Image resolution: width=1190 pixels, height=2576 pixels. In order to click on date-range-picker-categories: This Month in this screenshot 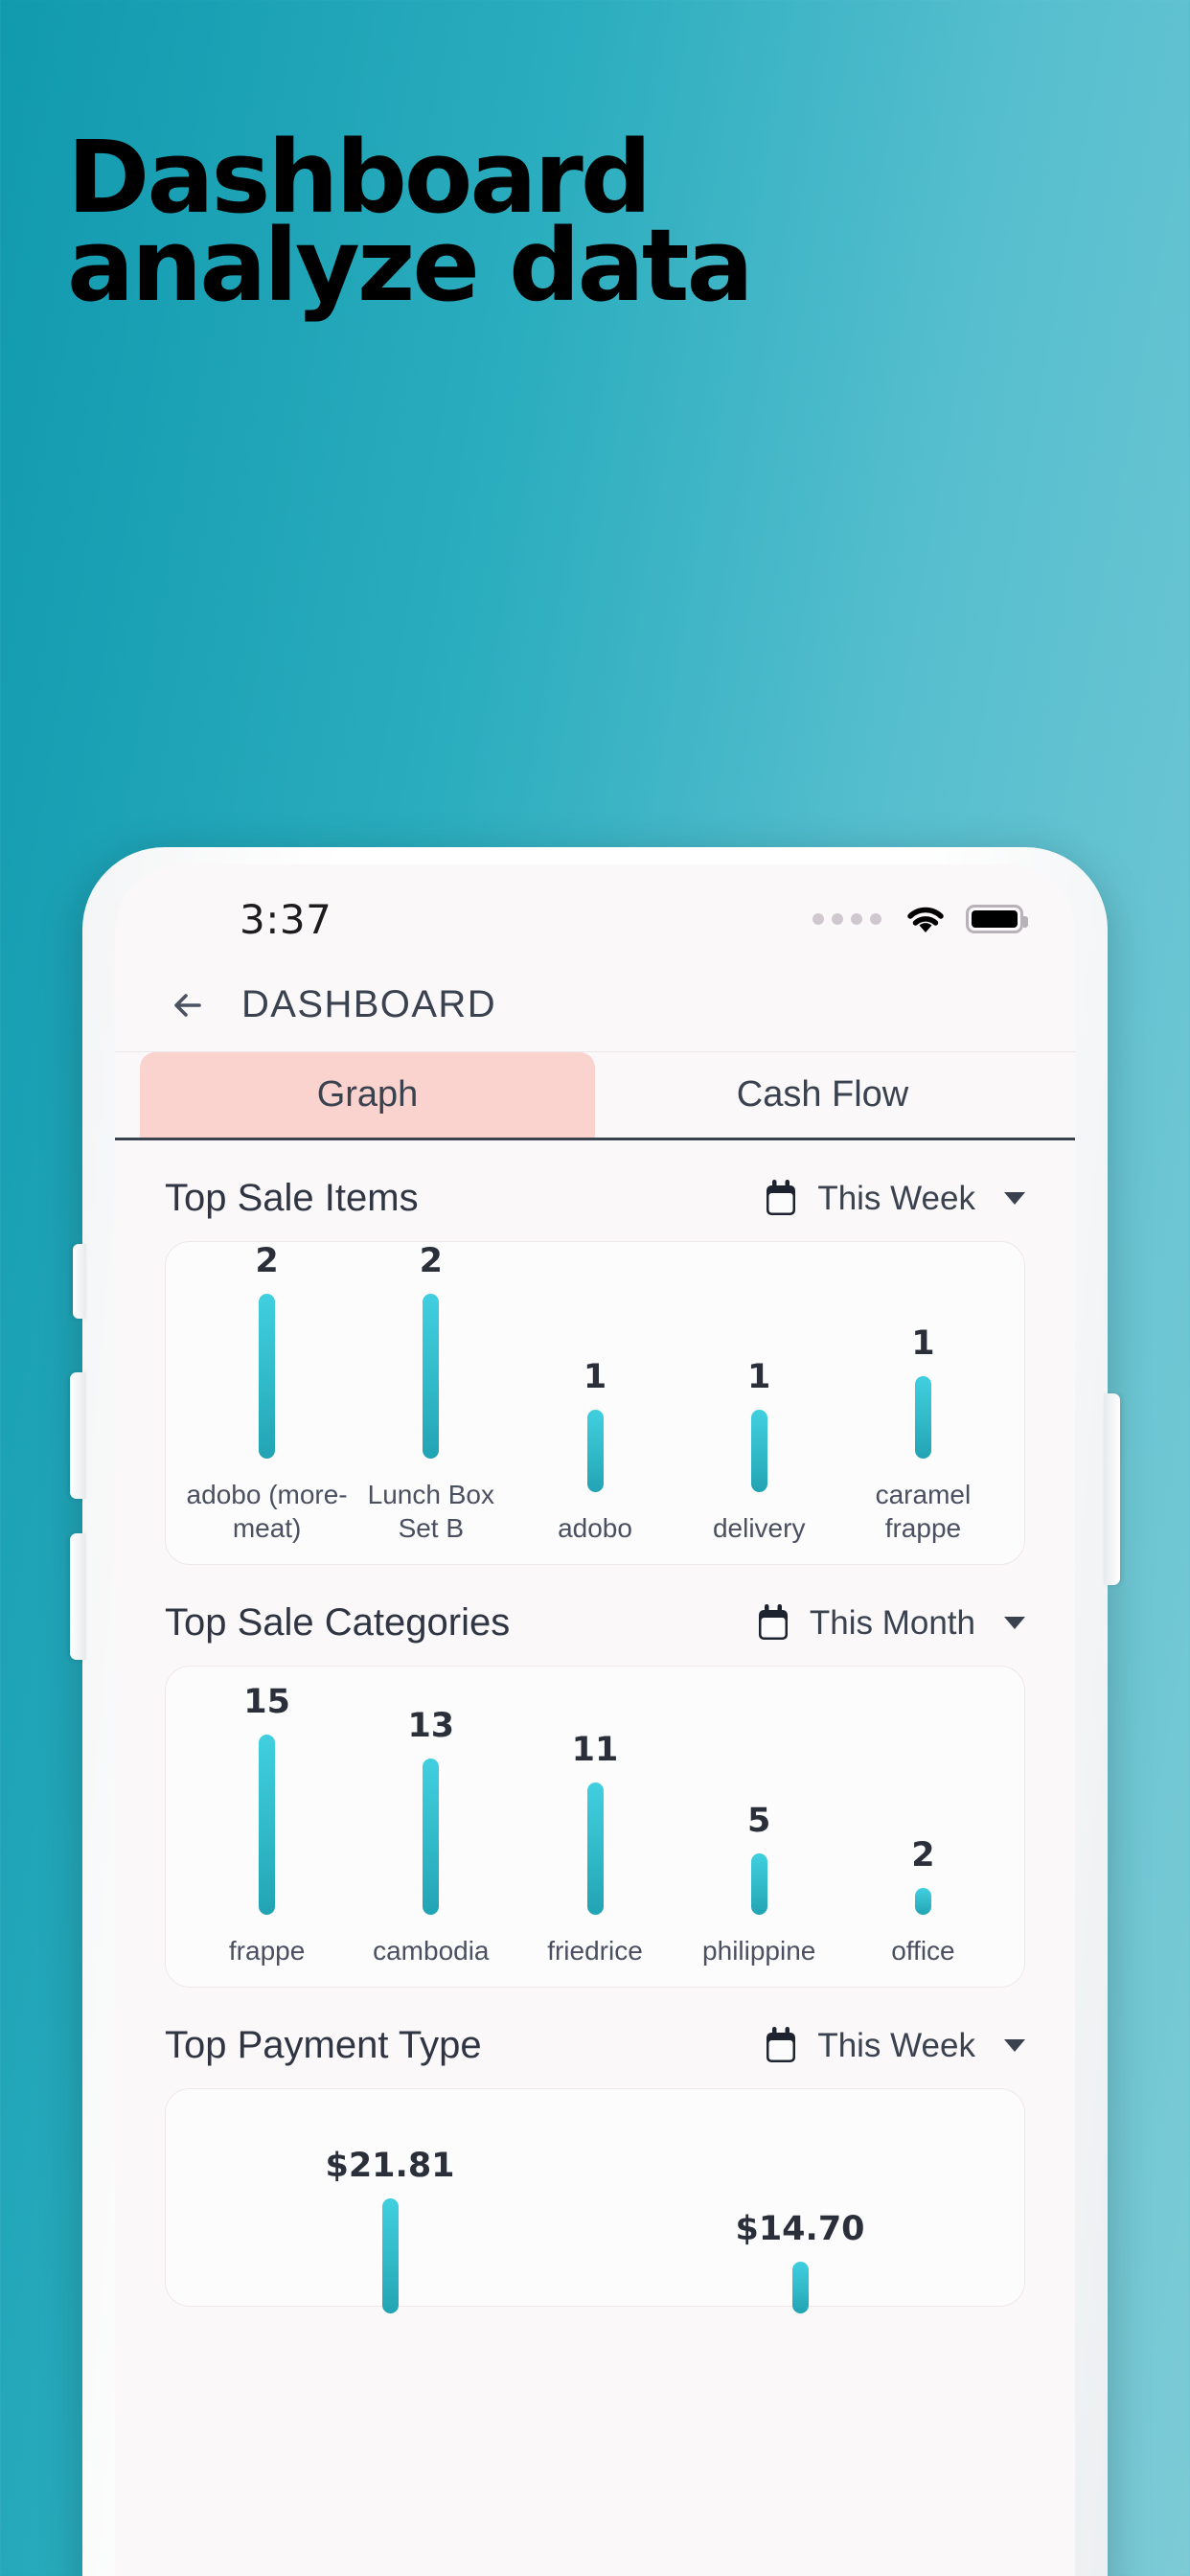, I will do `click(890, 1623)`.